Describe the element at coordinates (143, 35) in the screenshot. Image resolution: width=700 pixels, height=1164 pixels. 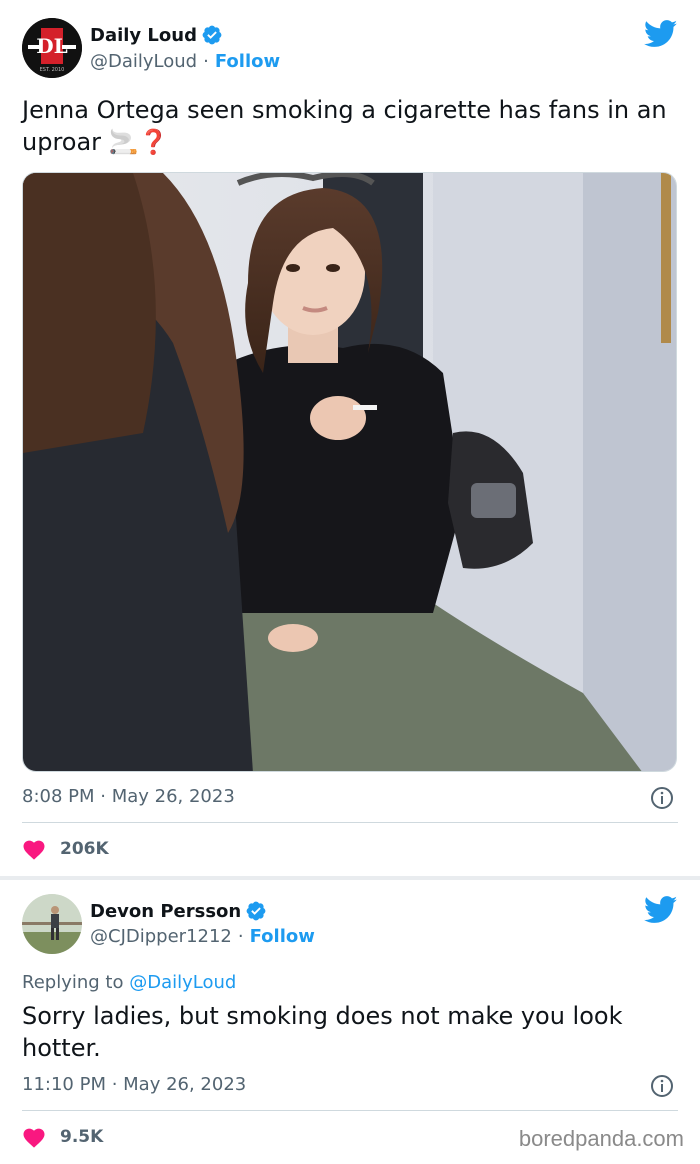
I see `author-name: Daily Loud` at that location.